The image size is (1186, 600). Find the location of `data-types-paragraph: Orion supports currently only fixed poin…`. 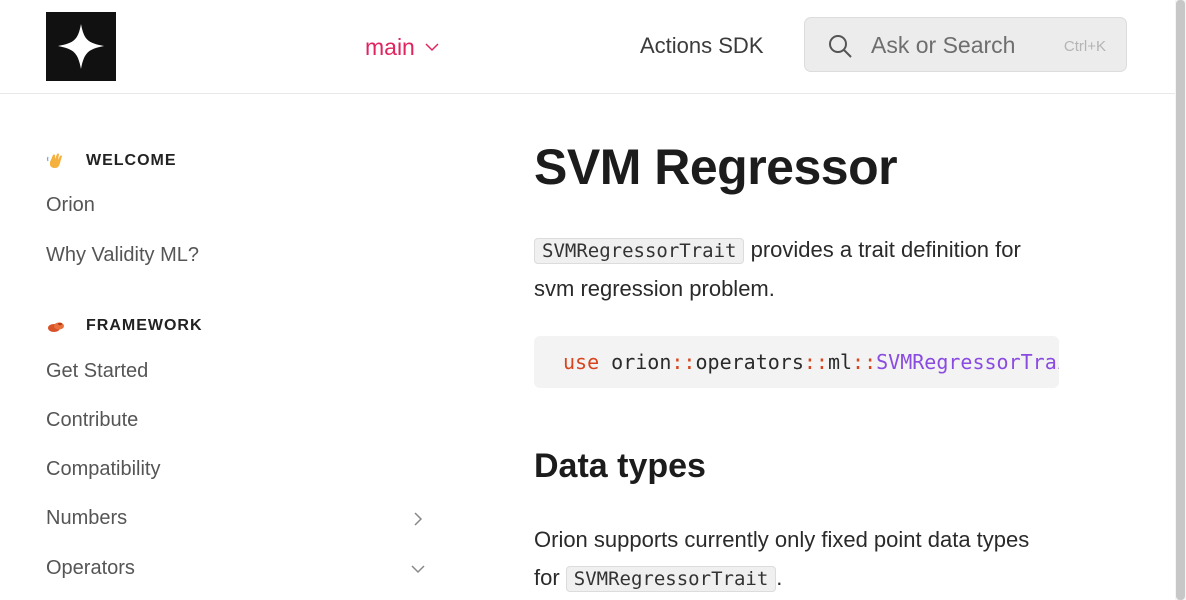

data-types-paragraph: Orion supports currently only fixed poin… is located at coordinates (796, 559).